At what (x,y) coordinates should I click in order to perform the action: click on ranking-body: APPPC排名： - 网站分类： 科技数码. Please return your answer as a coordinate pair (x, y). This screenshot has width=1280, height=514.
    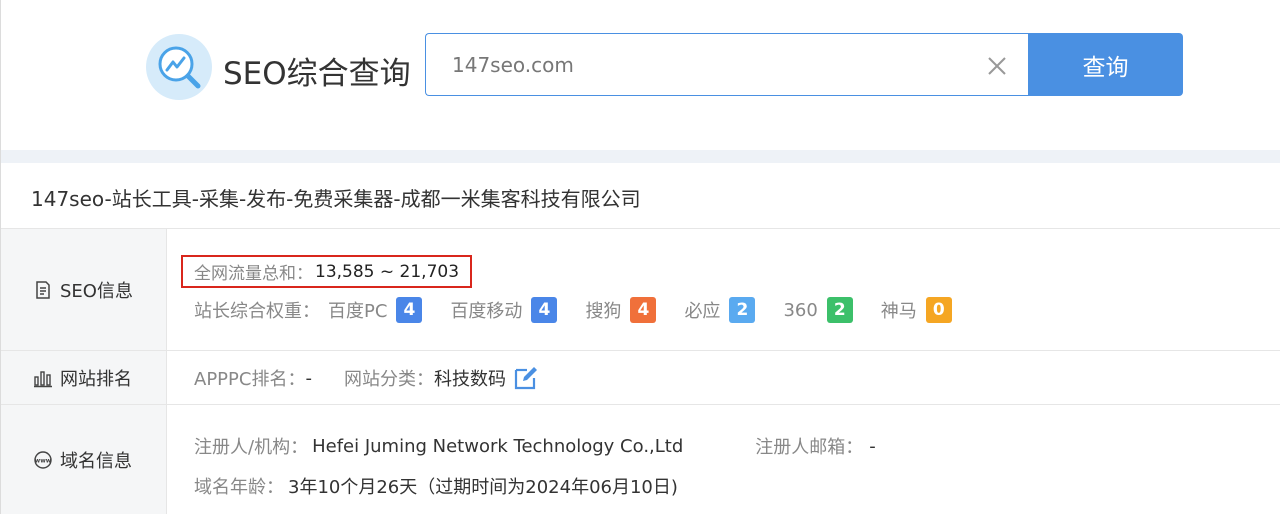
    Looking at the image, I should click on (723, 377).